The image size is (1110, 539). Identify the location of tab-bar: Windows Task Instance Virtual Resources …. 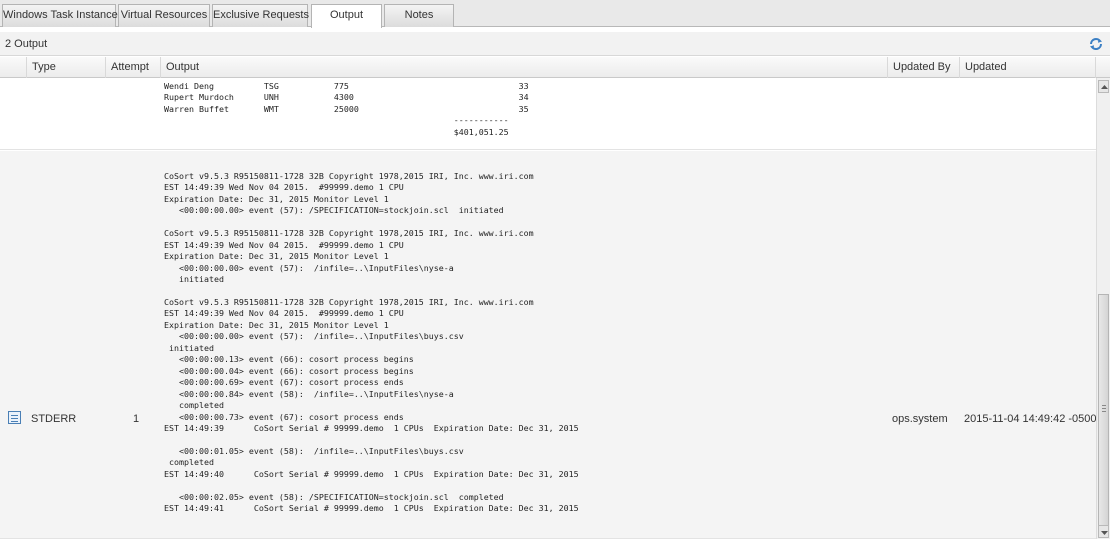
(555, 14).